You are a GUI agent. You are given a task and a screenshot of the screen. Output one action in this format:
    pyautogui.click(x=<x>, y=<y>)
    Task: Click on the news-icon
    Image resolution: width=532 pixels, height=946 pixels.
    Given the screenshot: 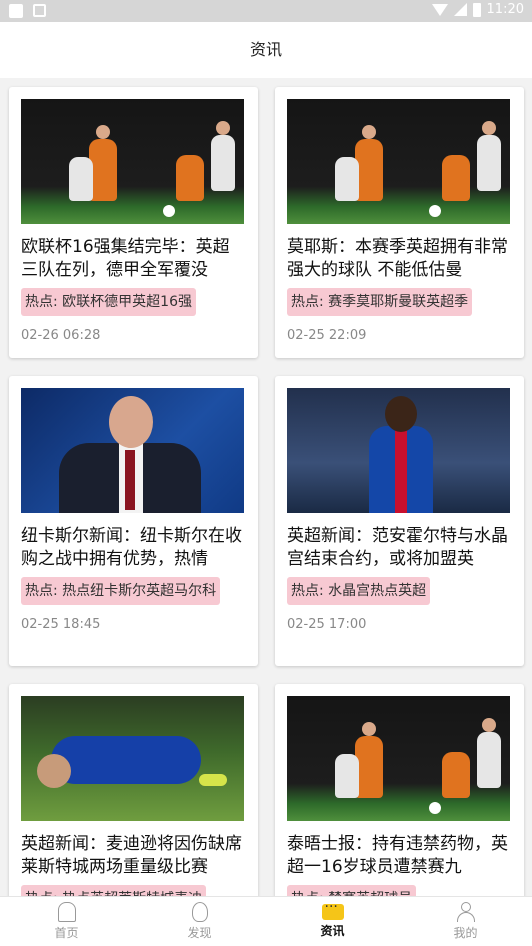 What is the action you would take?
    pyautogui.click(x=332, y=909)
    